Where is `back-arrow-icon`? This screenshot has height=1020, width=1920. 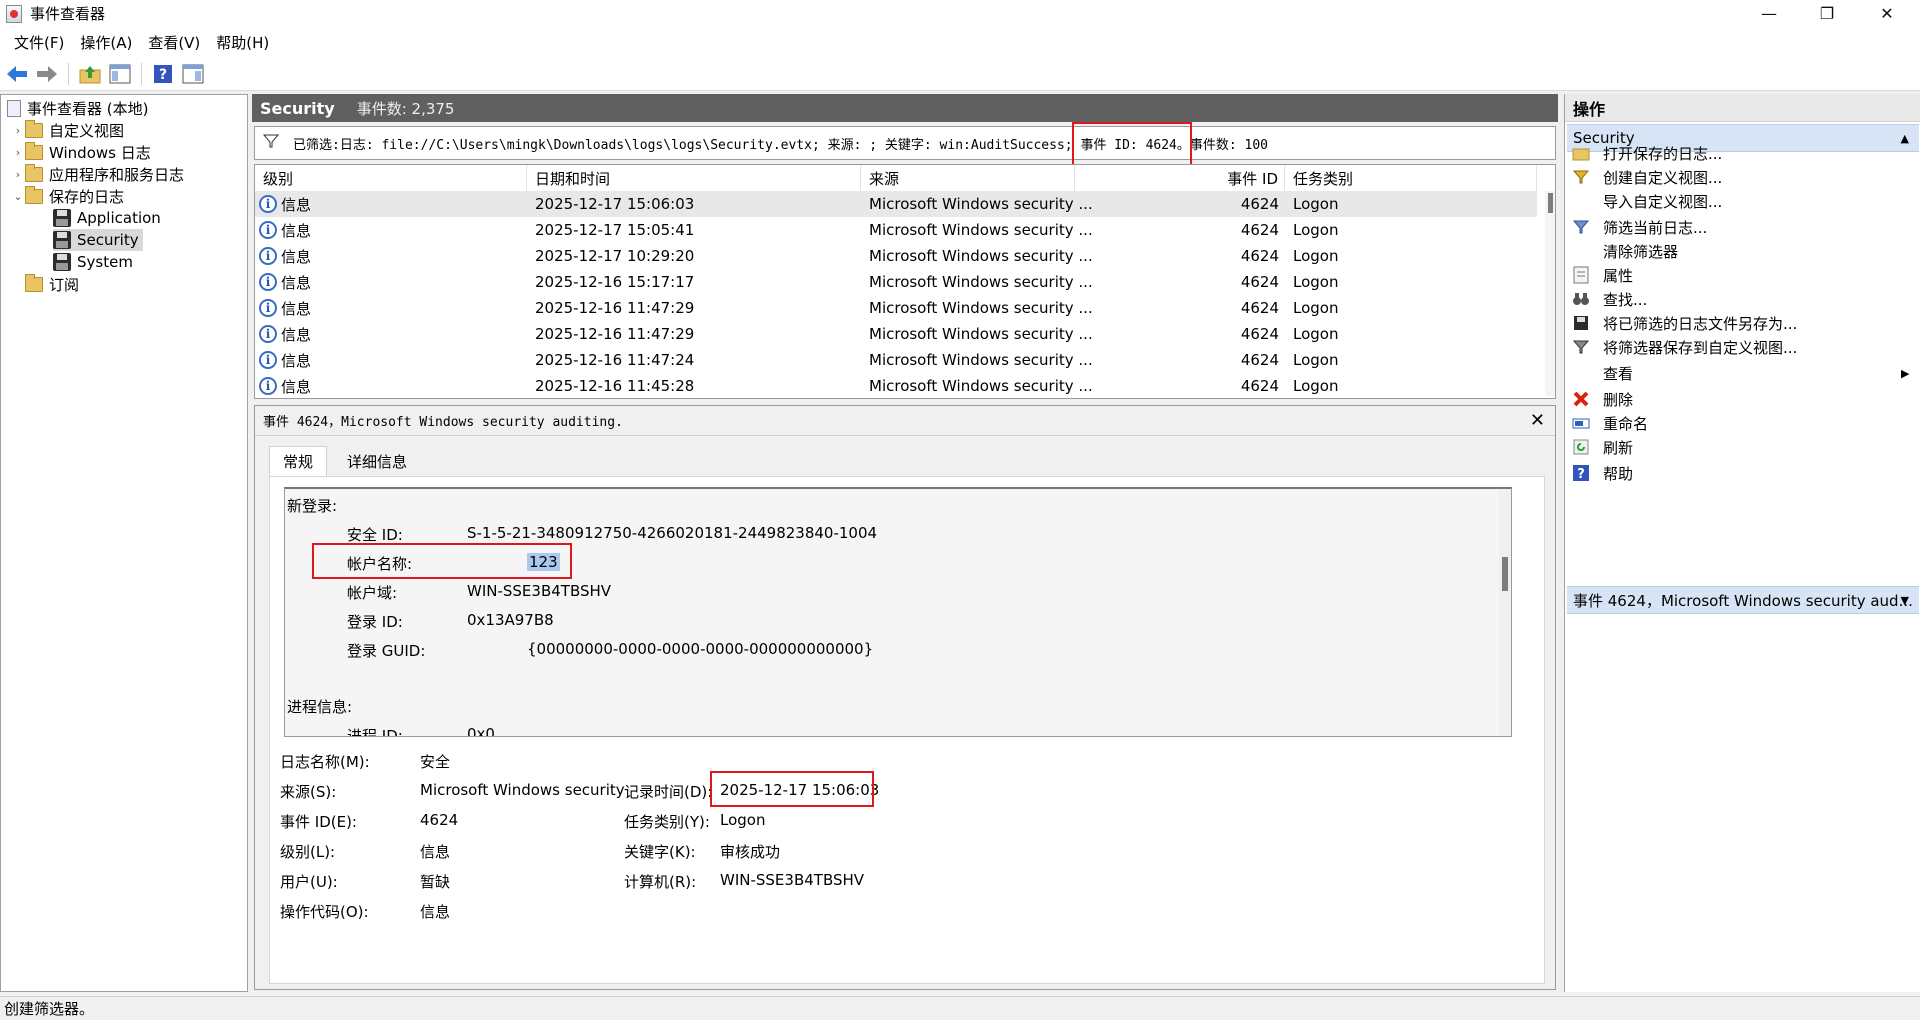
back-arrow-icon is located at coordinates (17, 74).